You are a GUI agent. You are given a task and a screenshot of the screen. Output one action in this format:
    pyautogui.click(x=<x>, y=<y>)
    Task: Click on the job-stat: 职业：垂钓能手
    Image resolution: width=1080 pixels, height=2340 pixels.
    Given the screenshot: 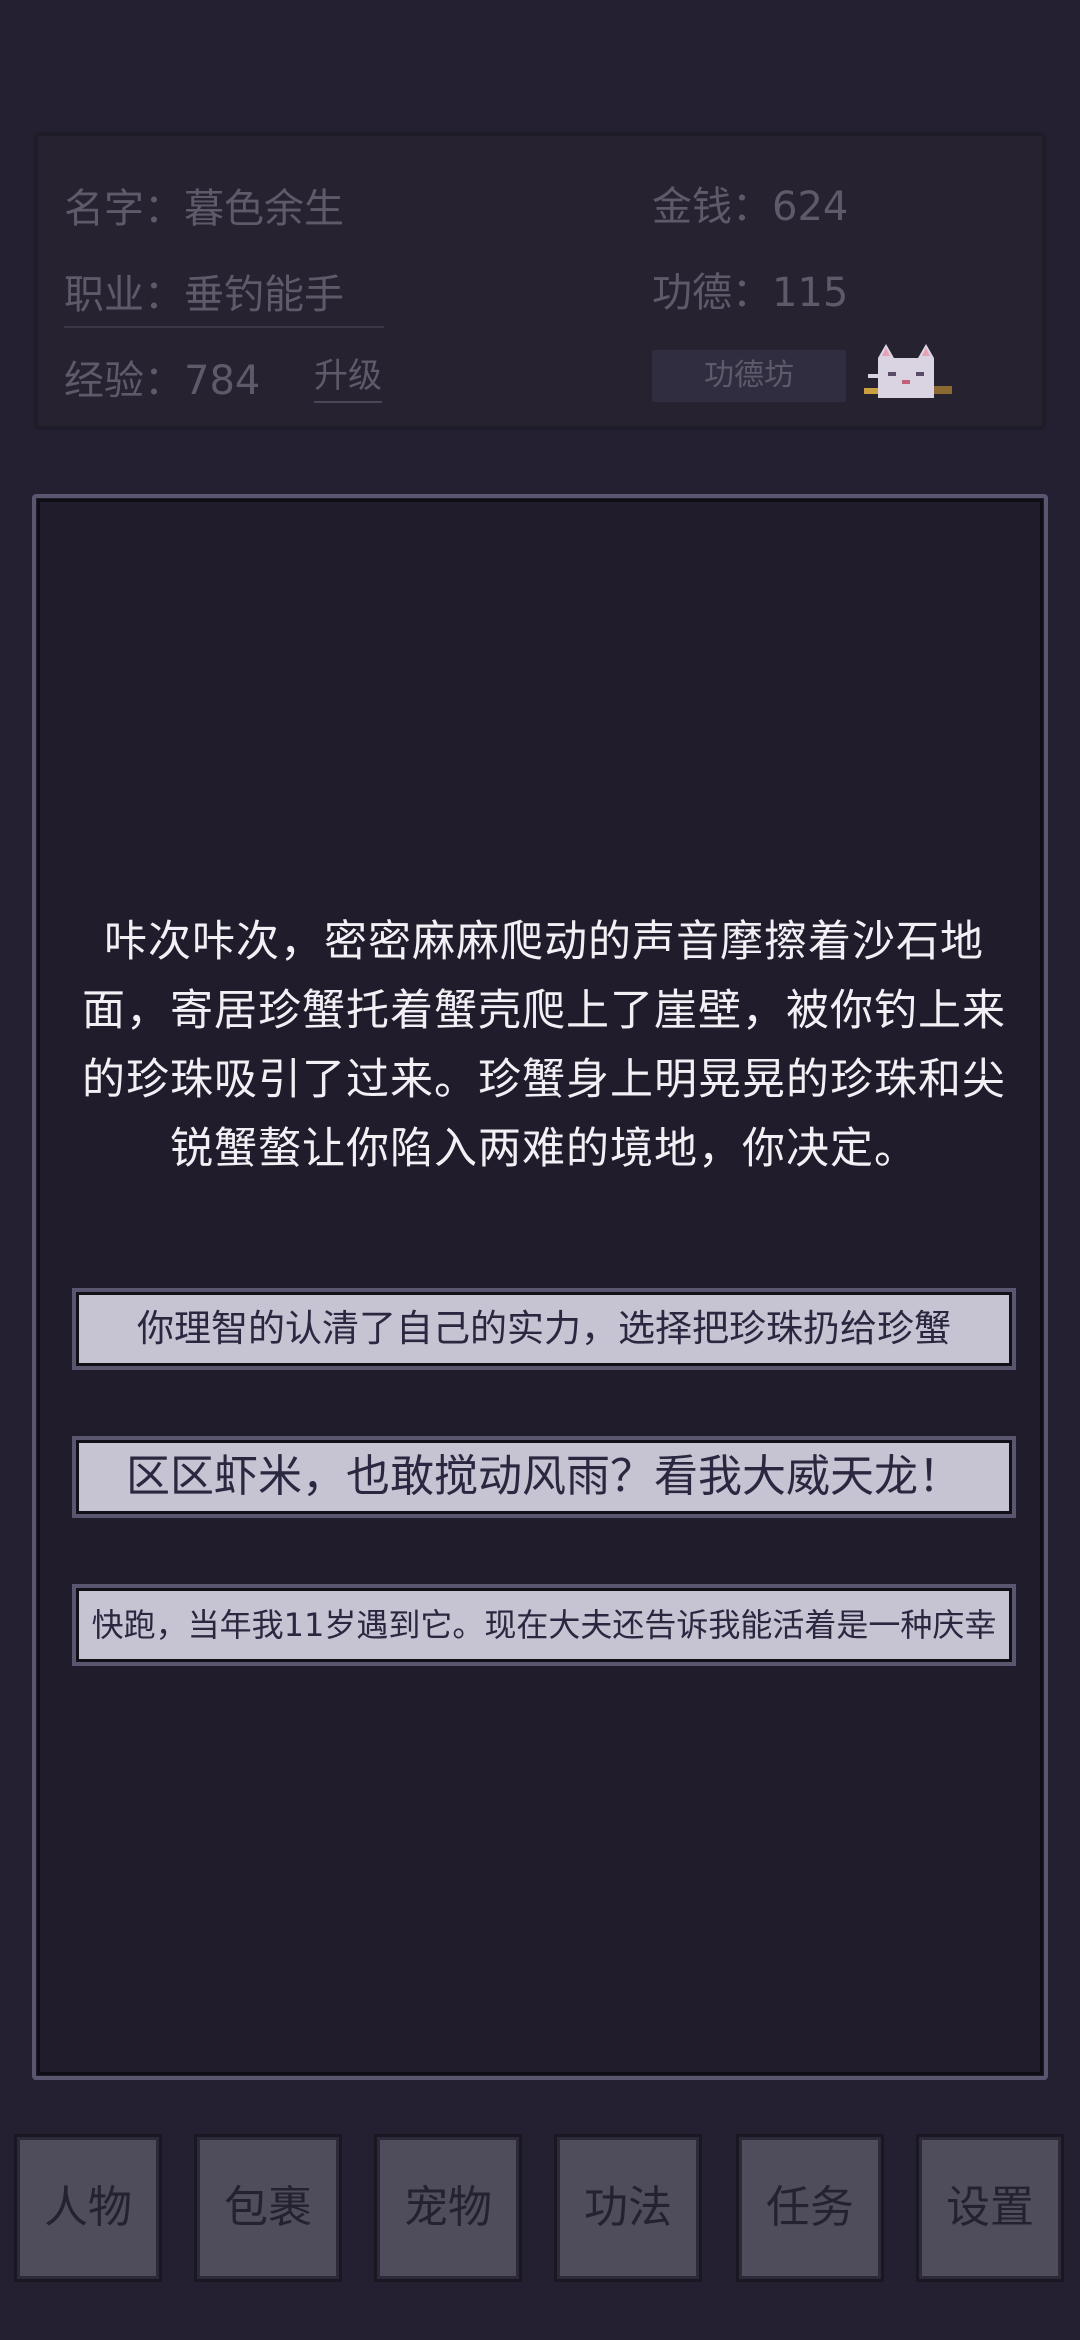 What is the action you would take?
    pyautogui.click(x=204, y=291)
    